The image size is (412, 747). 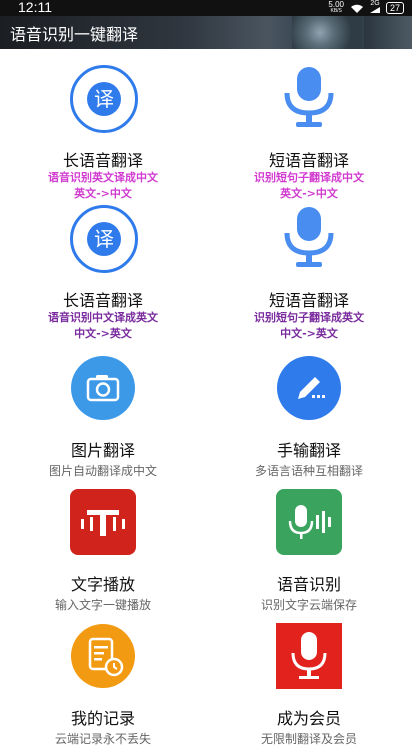 I want to click on feature-title: 图片翻译, so click(x=102, y=450).